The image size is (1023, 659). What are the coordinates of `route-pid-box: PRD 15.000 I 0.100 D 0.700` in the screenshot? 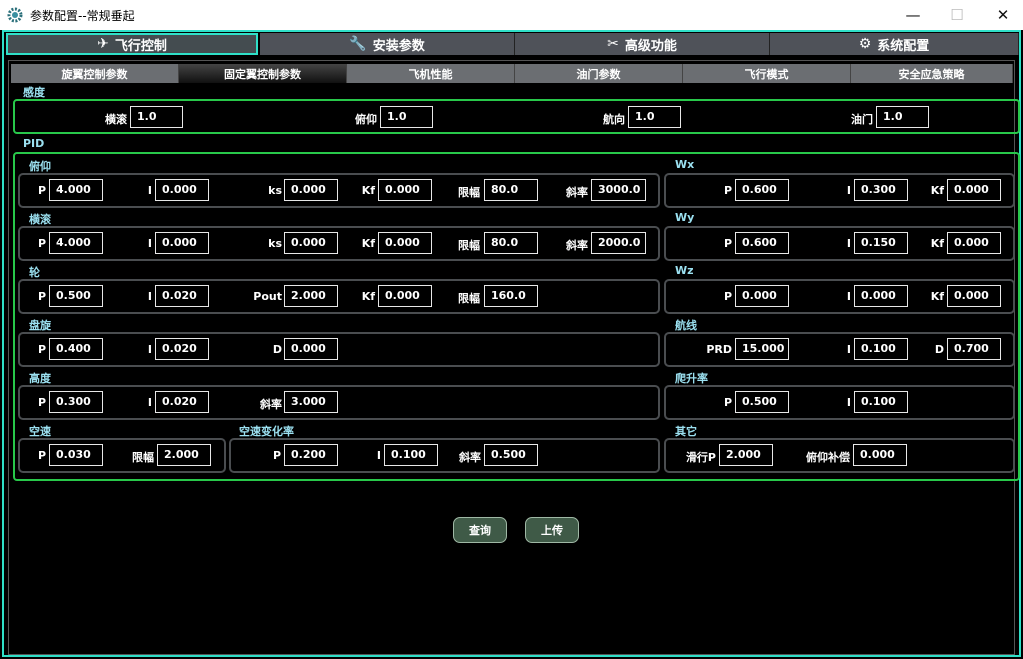 It's located at (839, 349).